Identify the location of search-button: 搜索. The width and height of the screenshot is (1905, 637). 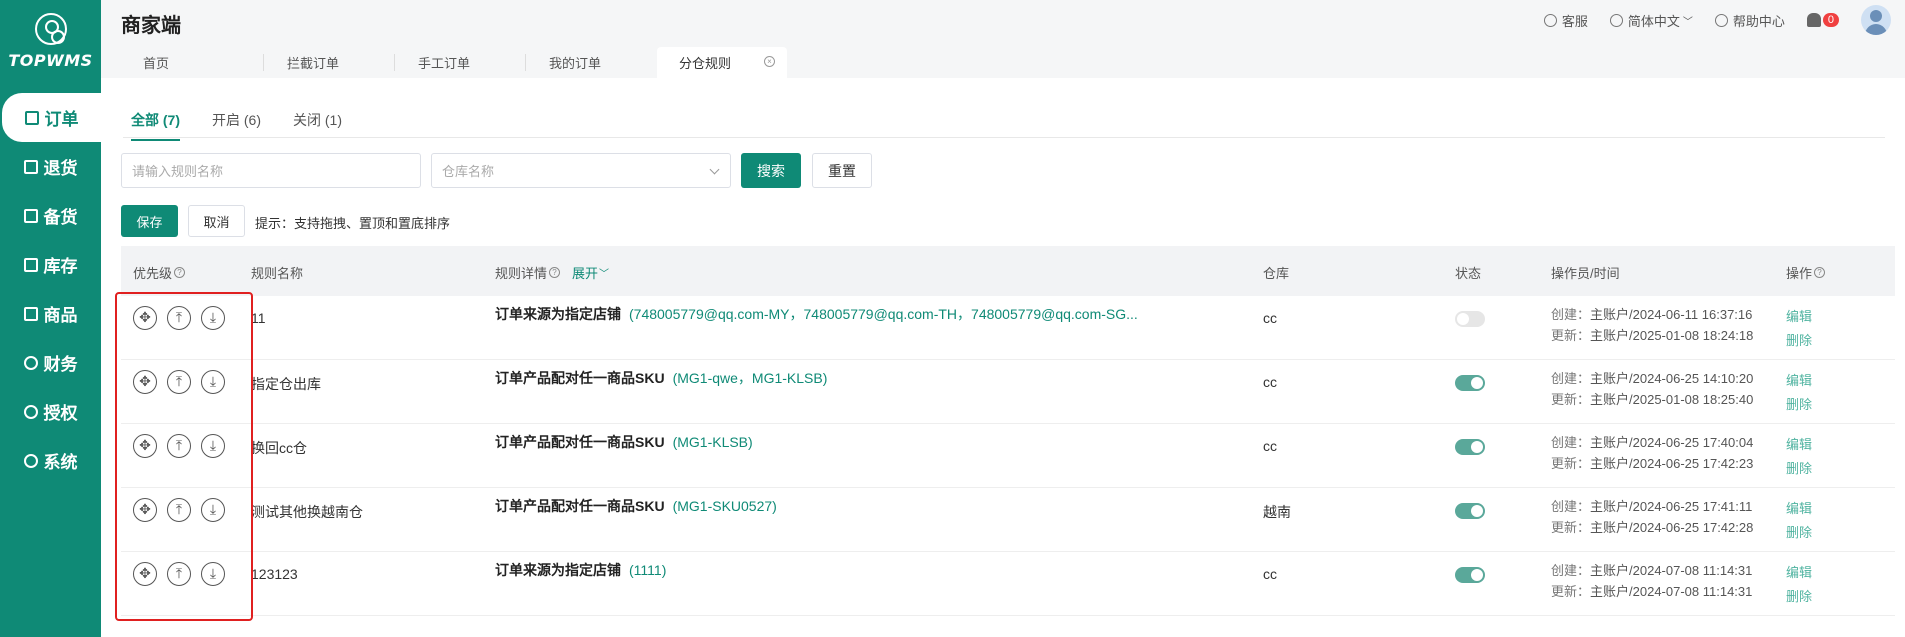
(771, 170).